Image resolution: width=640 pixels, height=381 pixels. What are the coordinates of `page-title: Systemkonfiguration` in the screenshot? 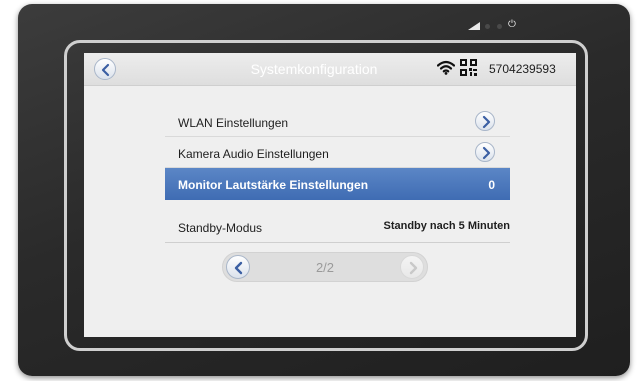 It's located at (314, 69).